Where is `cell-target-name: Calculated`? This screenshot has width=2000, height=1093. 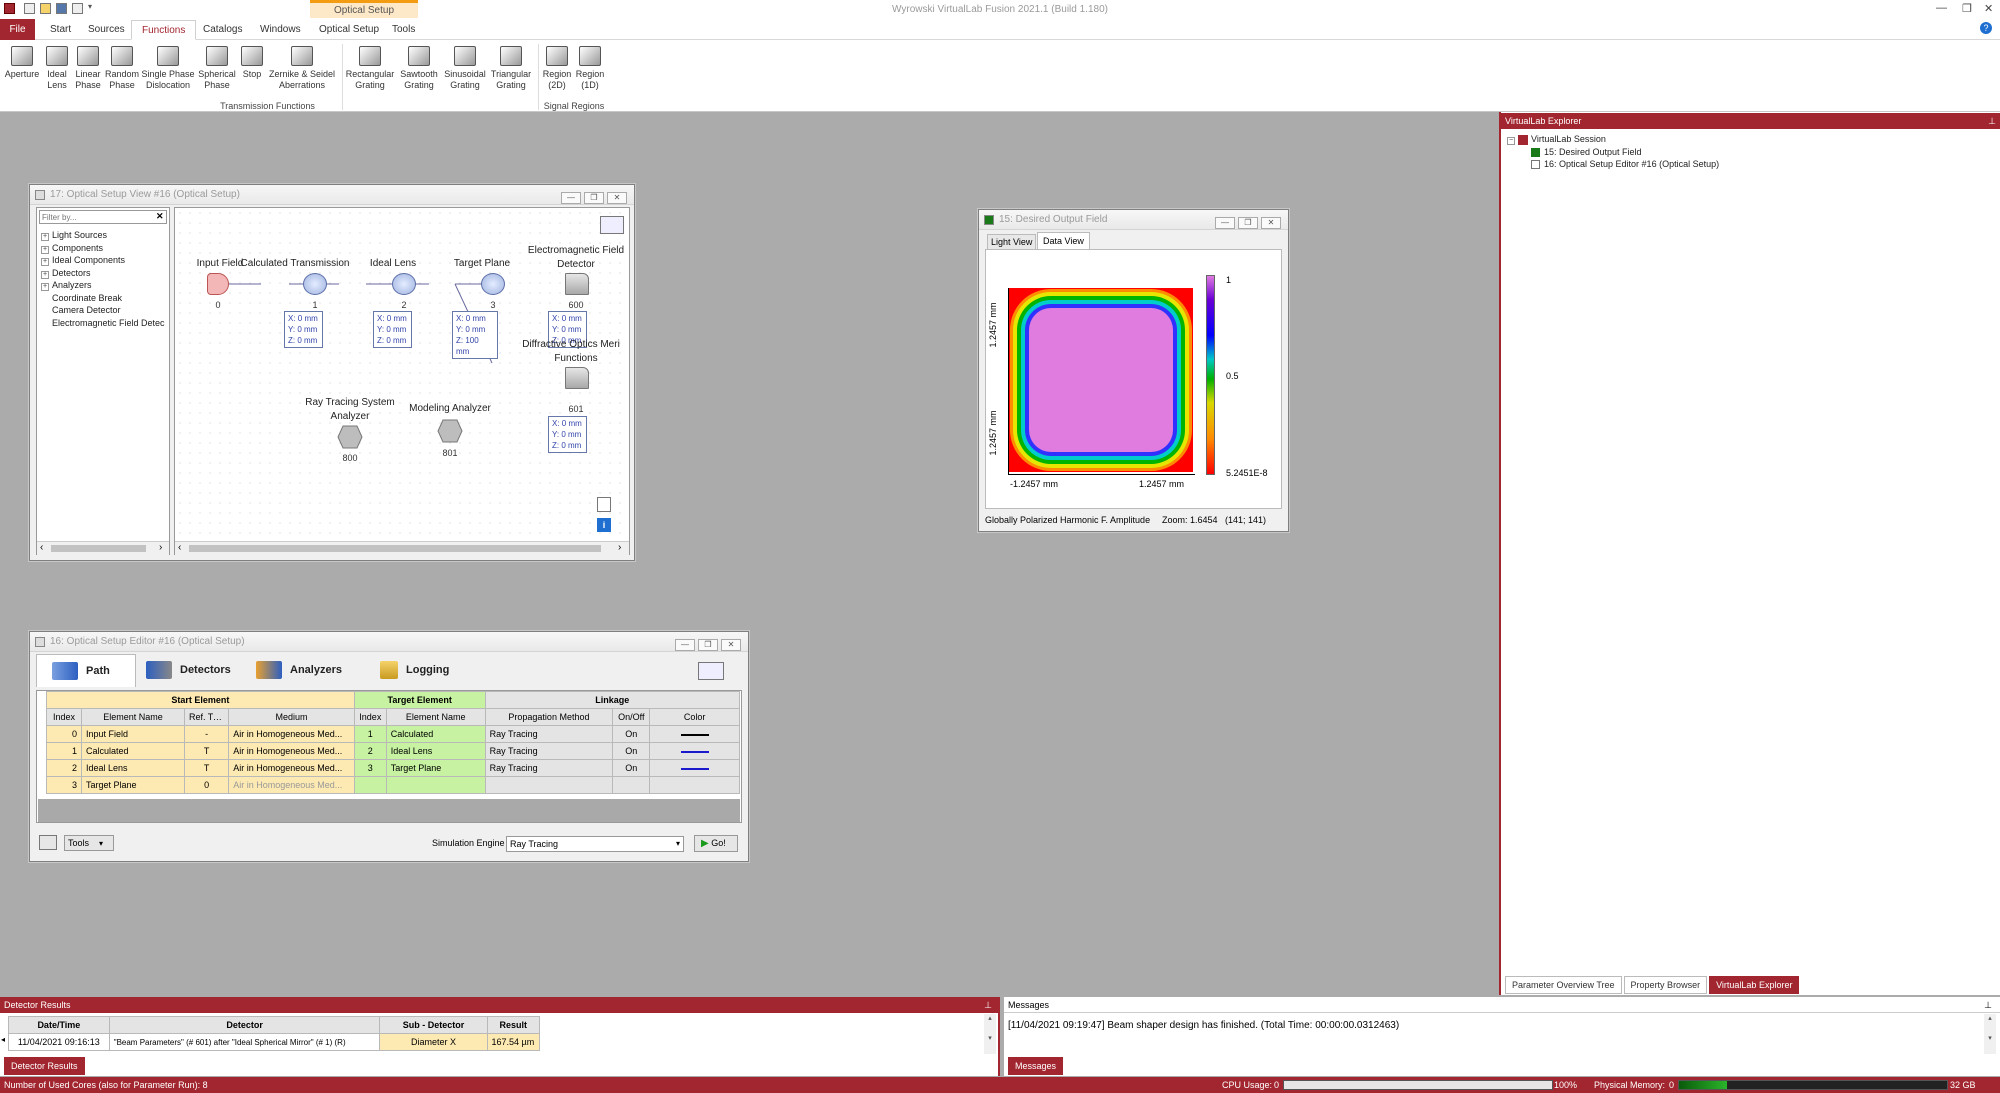
cell-target-name: Calculated is located at coordinates (435, 734).